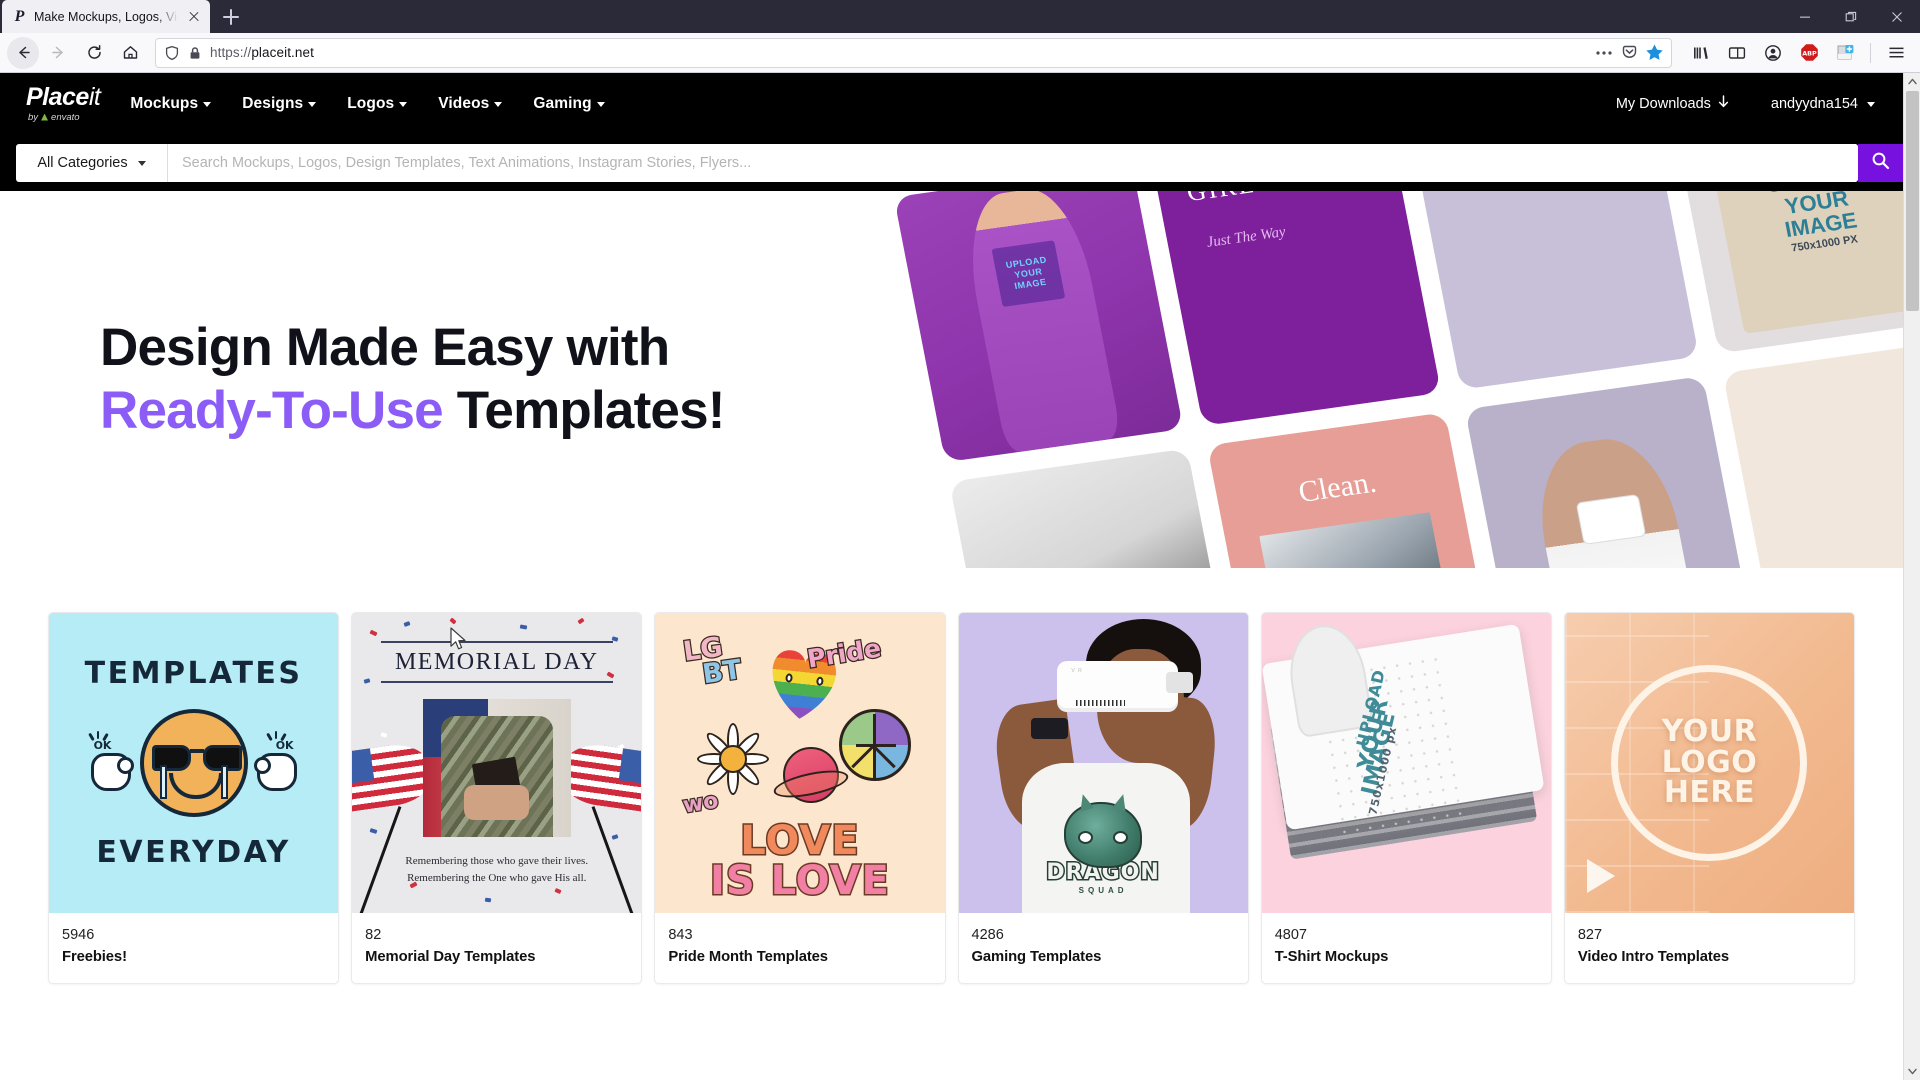 This screenshot has height=1080, width=1920. I want to click on page-scrollbar, so click(1911, 576).